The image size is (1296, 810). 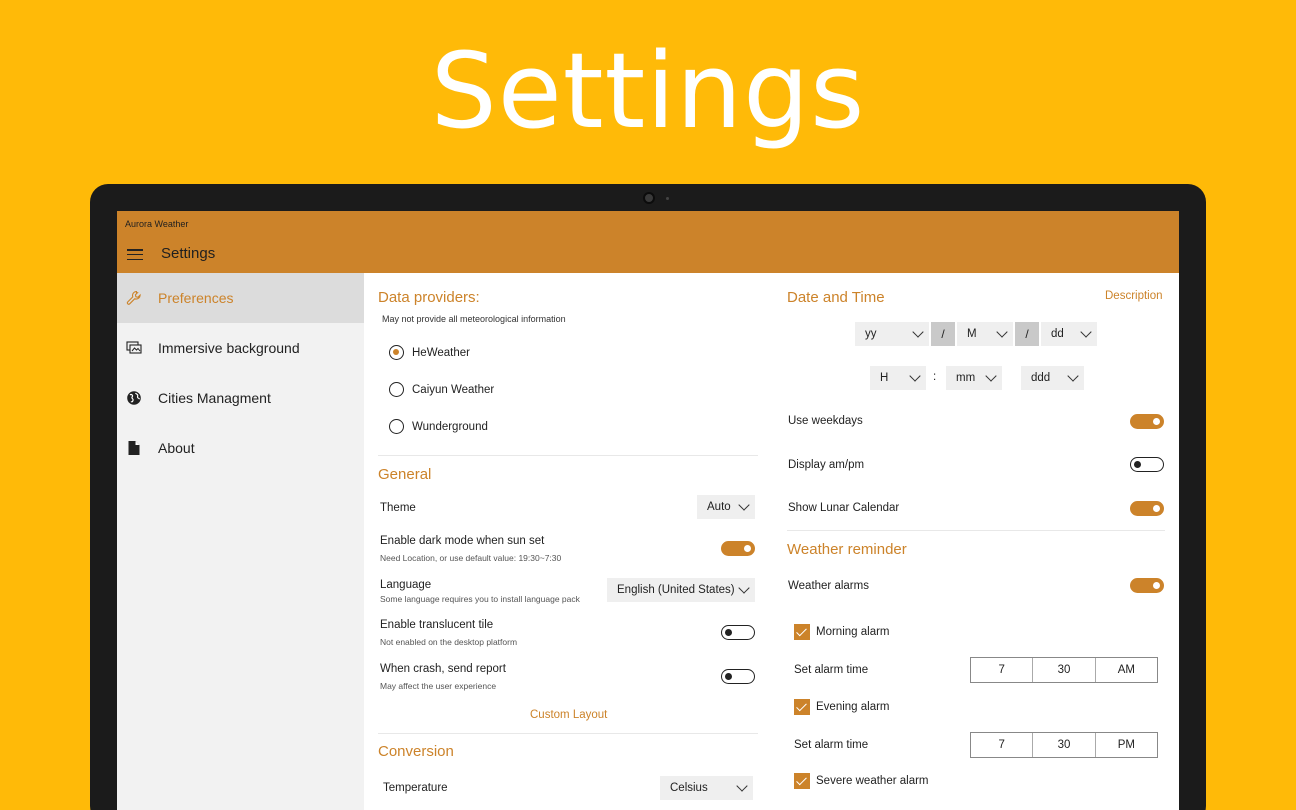 I want to click on weather-reminder-title: Weather reminder, so click(x=847, y=549).